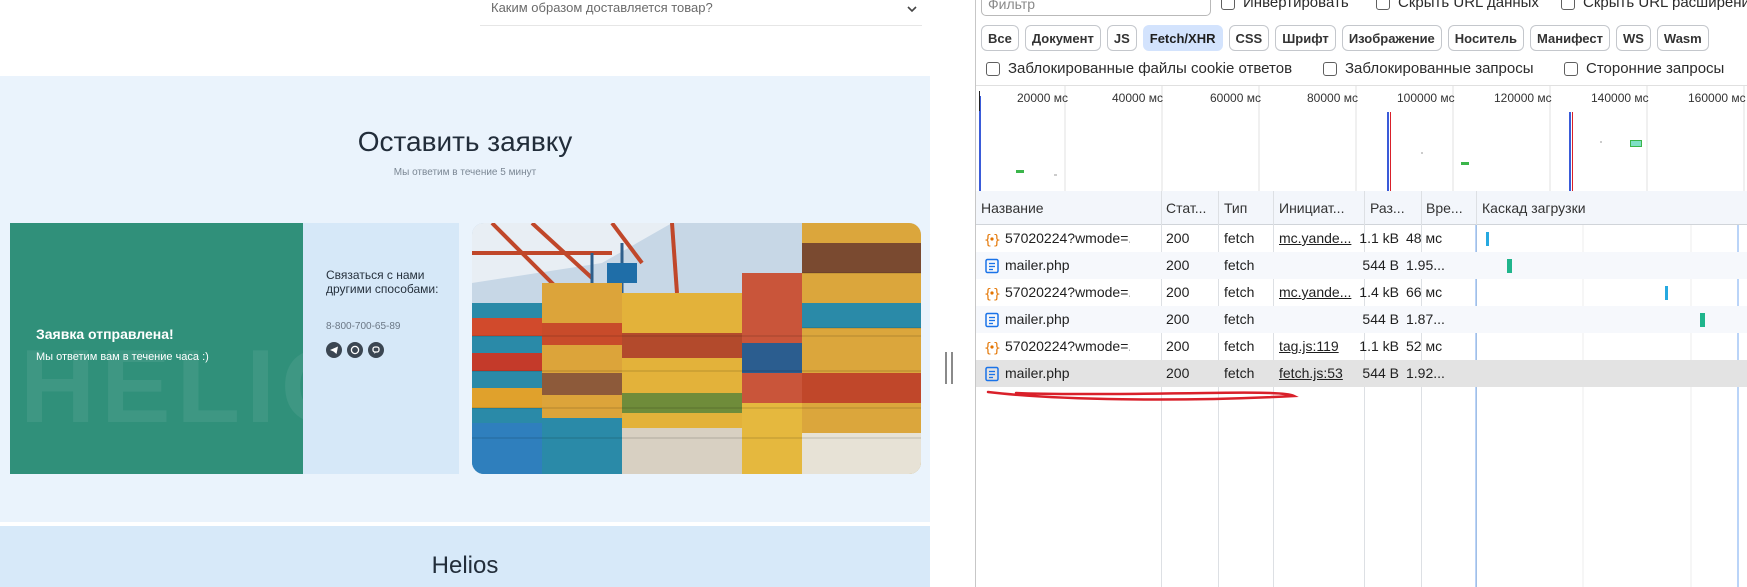 The width and height of the screenshot is (1747, 587). Describe the element at coordinates (1682, 38) in the screenshot. I see `filter-chip-wasm: Wasm` at that location.